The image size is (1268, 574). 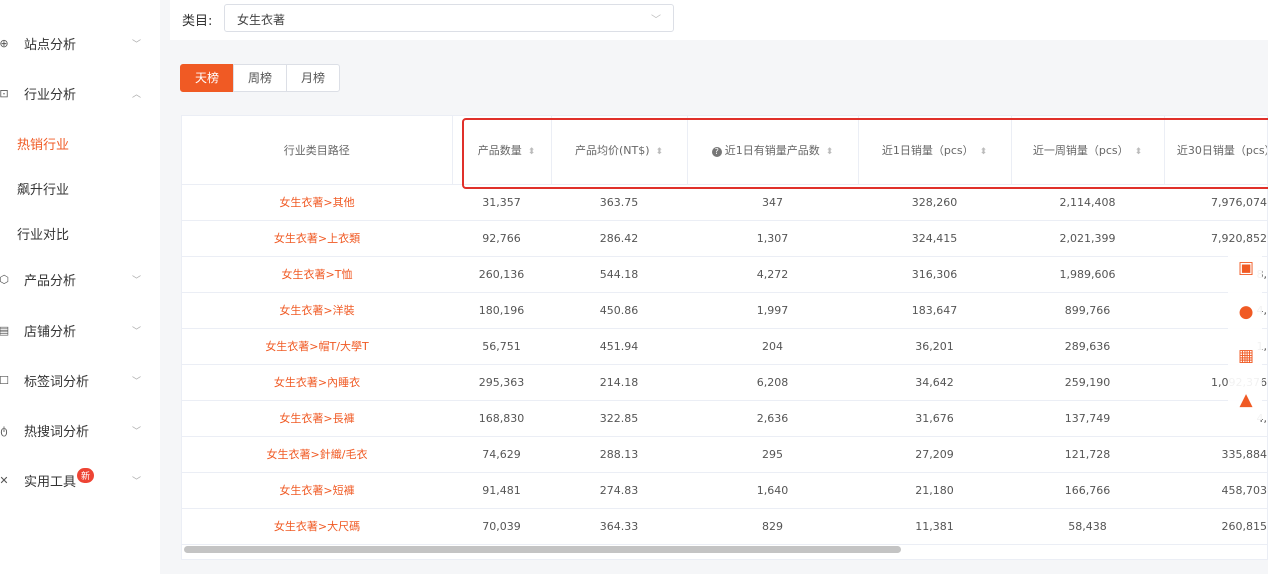 I want to click on cell: 829, so click(x=772, y=526).